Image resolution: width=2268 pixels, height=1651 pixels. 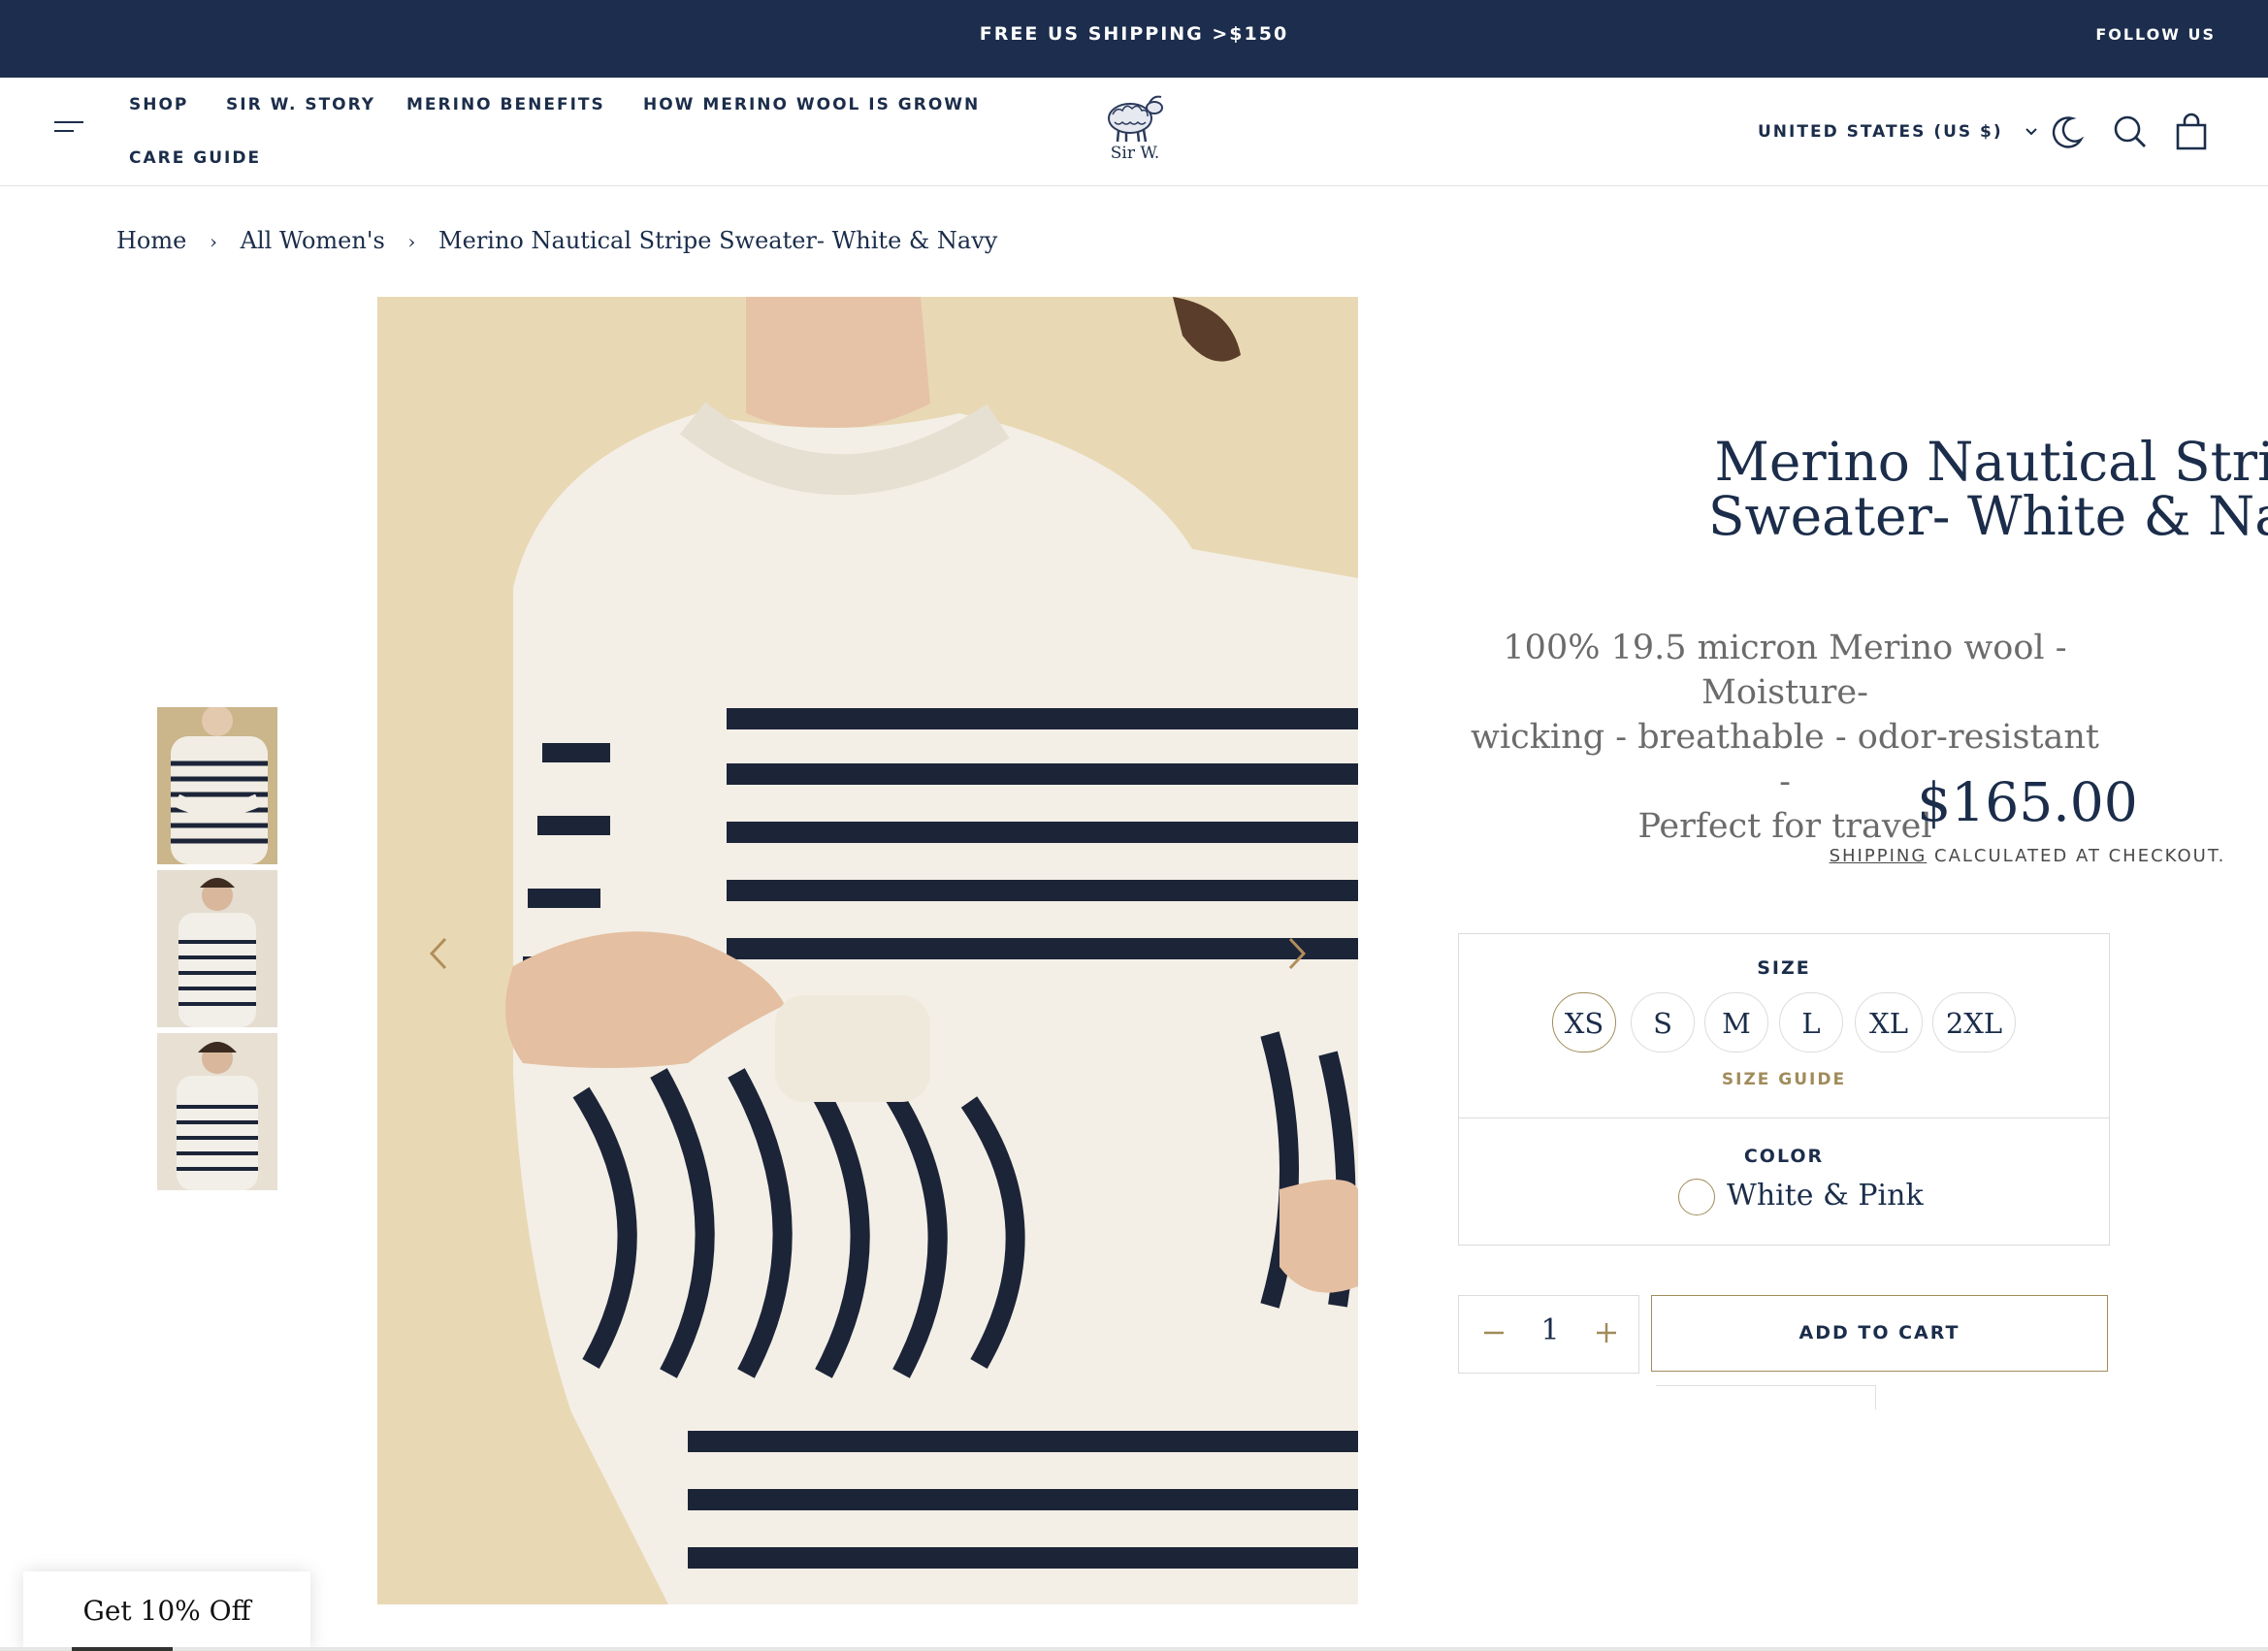 I want to click on size-option-2xl: 2XL, so click(x=1974, y=1022).